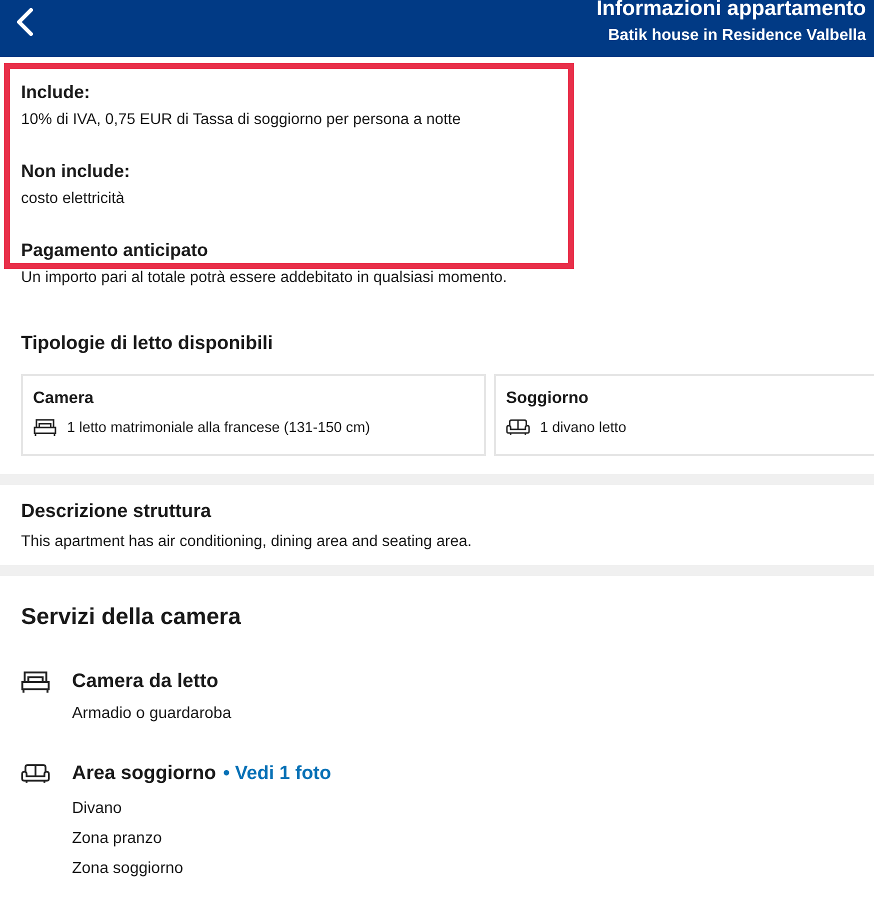 The width and height of the screenshot is (874, 900). What do you see at coordinates (264, 278) in the screenshot?
I see `policy-text: Un importo pari al totale potrà essere addebitato in qualsiasi momento.` at bounding box center [264, 278].